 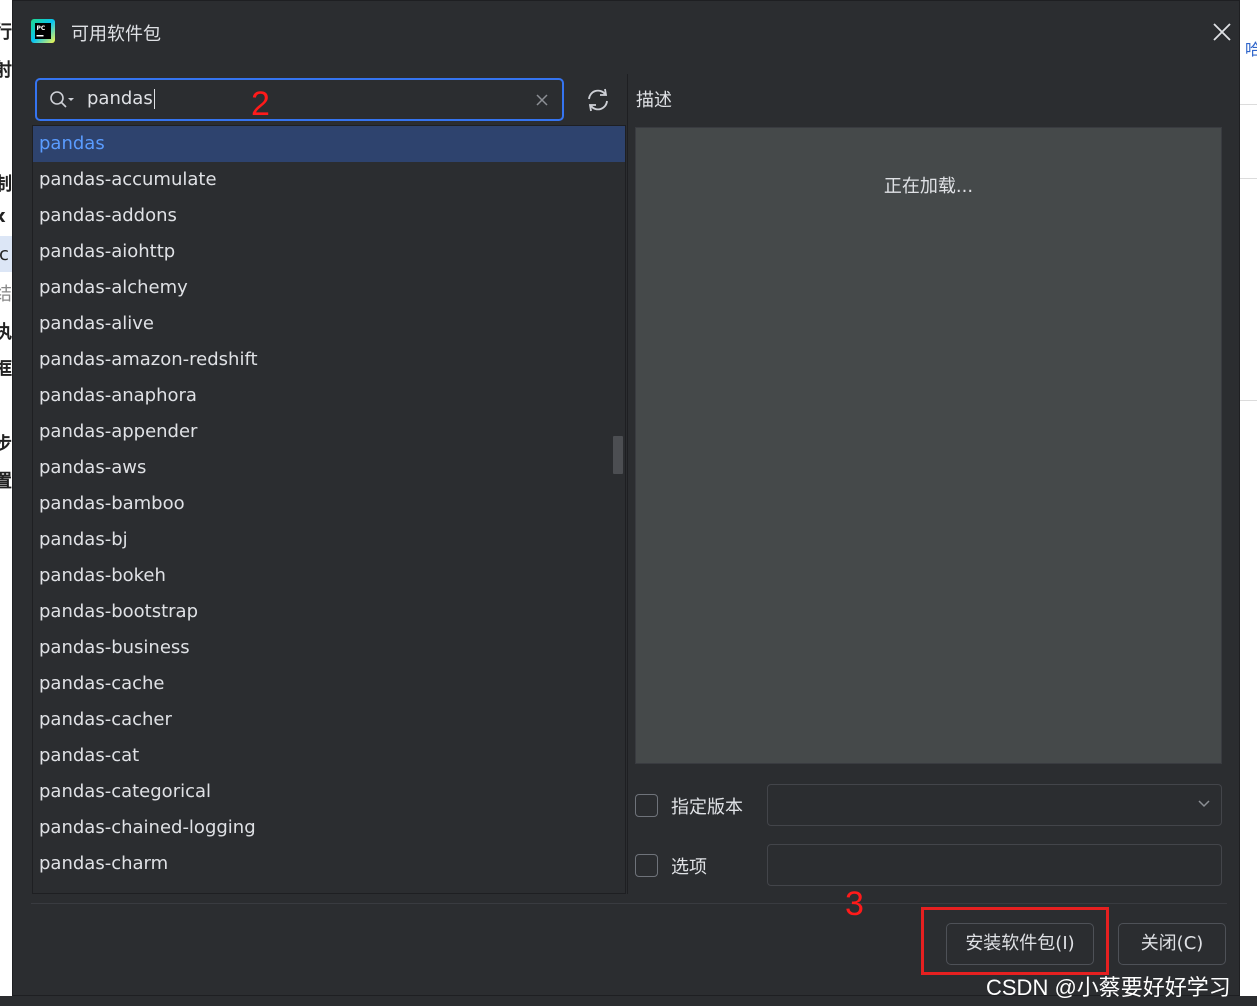 What do you see at coordinates (629, 903) in the screenshot?
I see `footer-divider` at bounding box center [629, 903].